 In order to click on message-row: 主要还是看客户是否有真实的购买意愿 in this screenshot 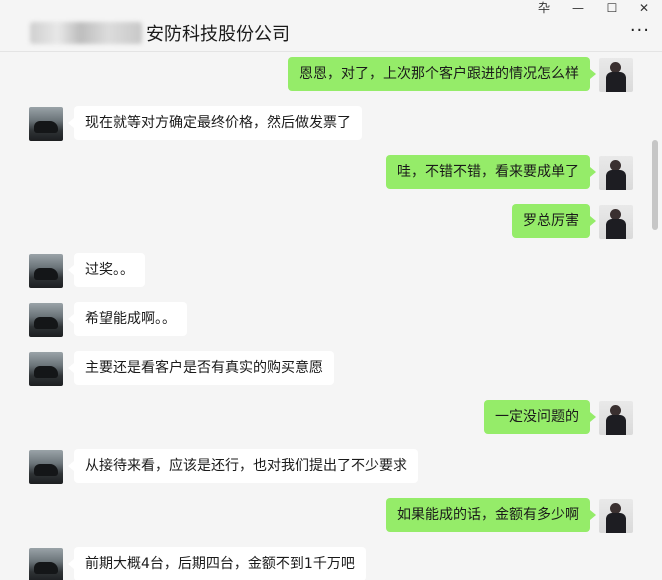, I will do `click(325, 370)`.